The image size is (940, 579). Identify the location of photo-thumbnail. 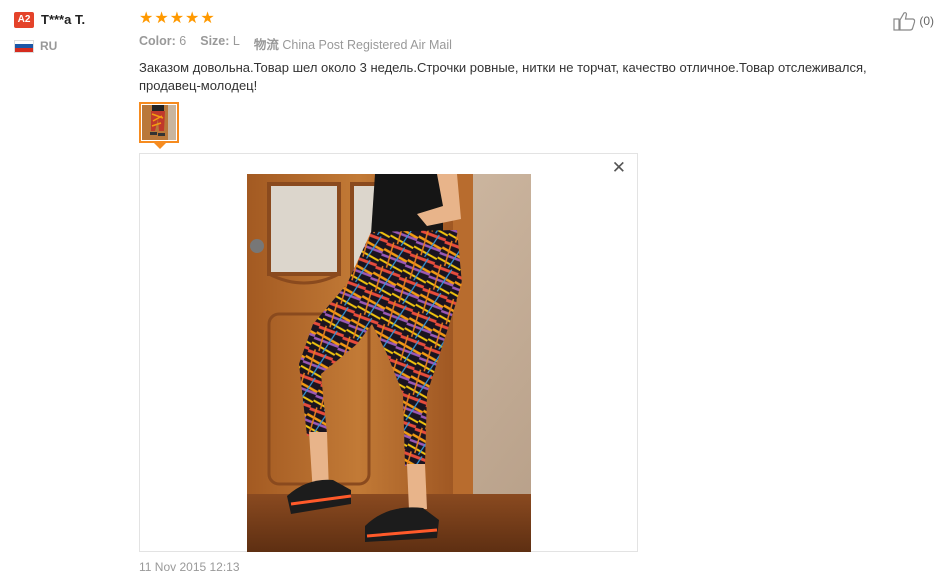
(159, 122).